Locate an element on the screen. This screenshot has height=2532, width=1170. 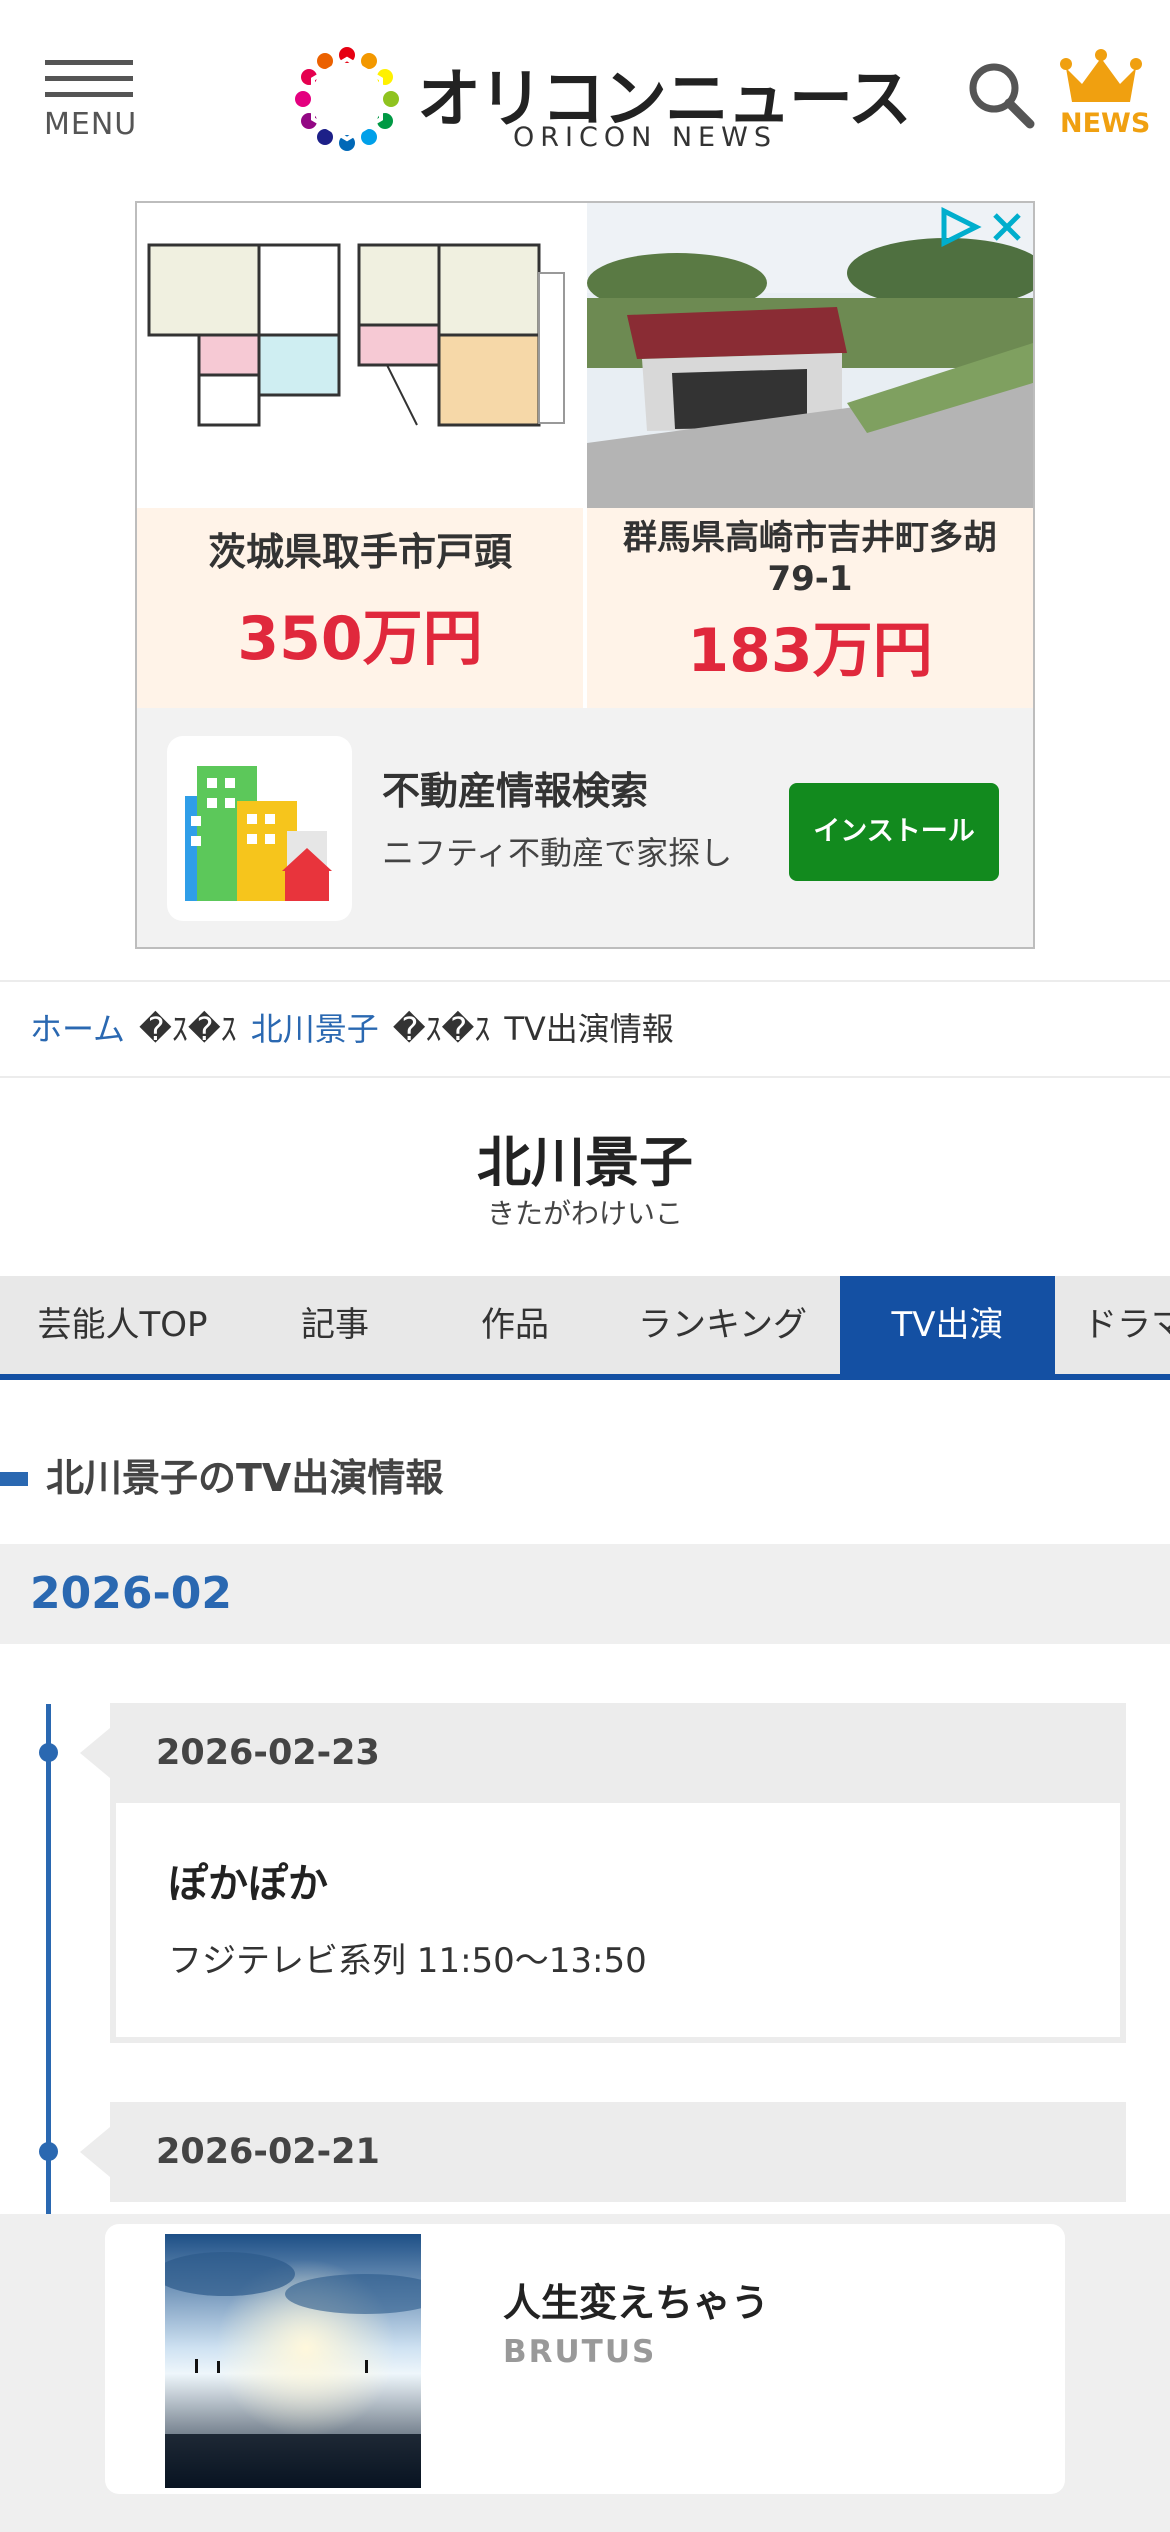
breadcrumb: ホーム �ｽ�ｽ 北川景子 �ｽ�ｽ TV出演情報 is located at coordinates (585, 1029).